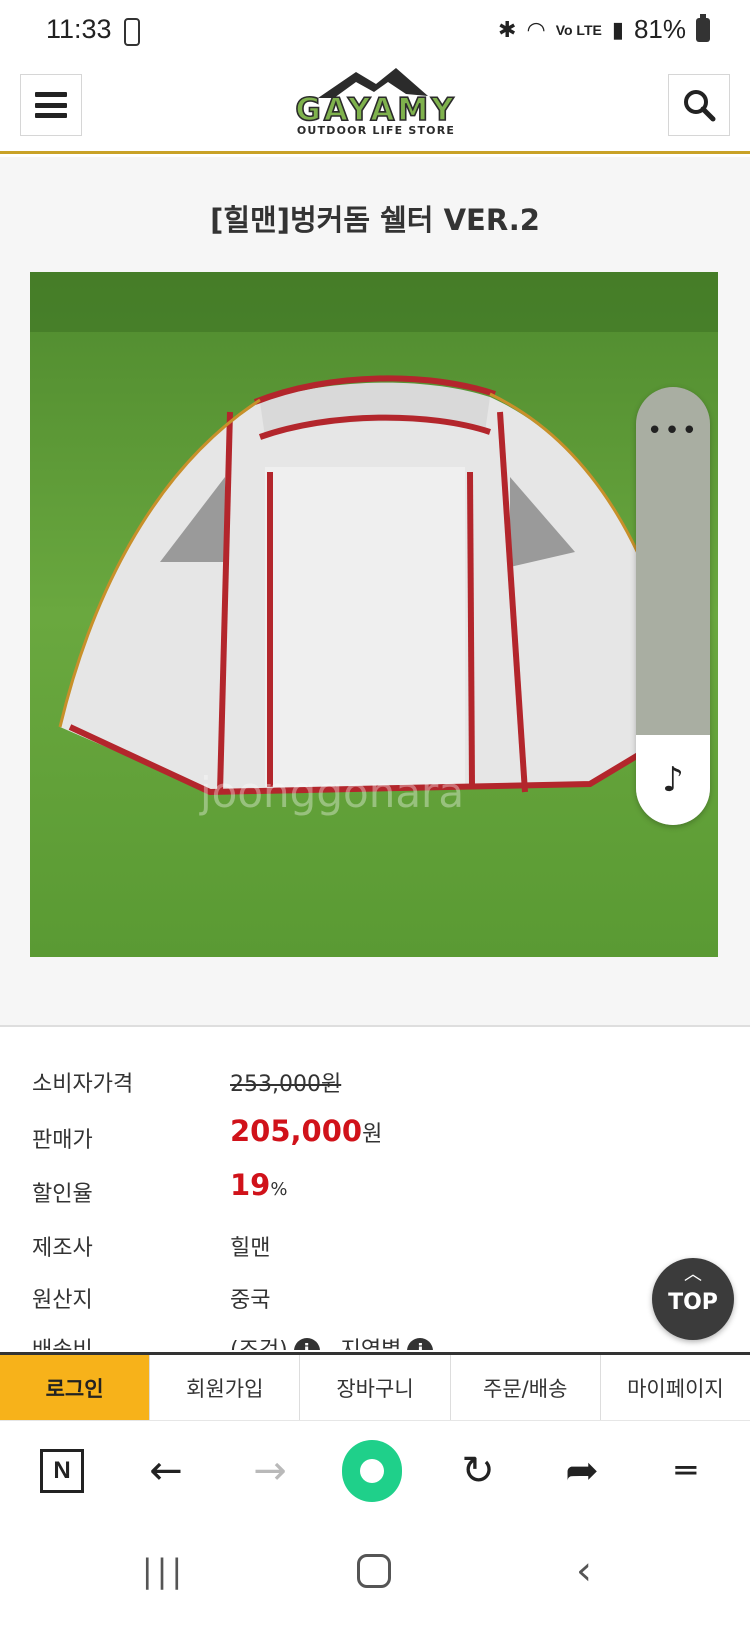  What do you see at coordinates (83, 1084) in the screenshot?
I see `info-label: 소비자가격` at bounding box center [83, 1084].